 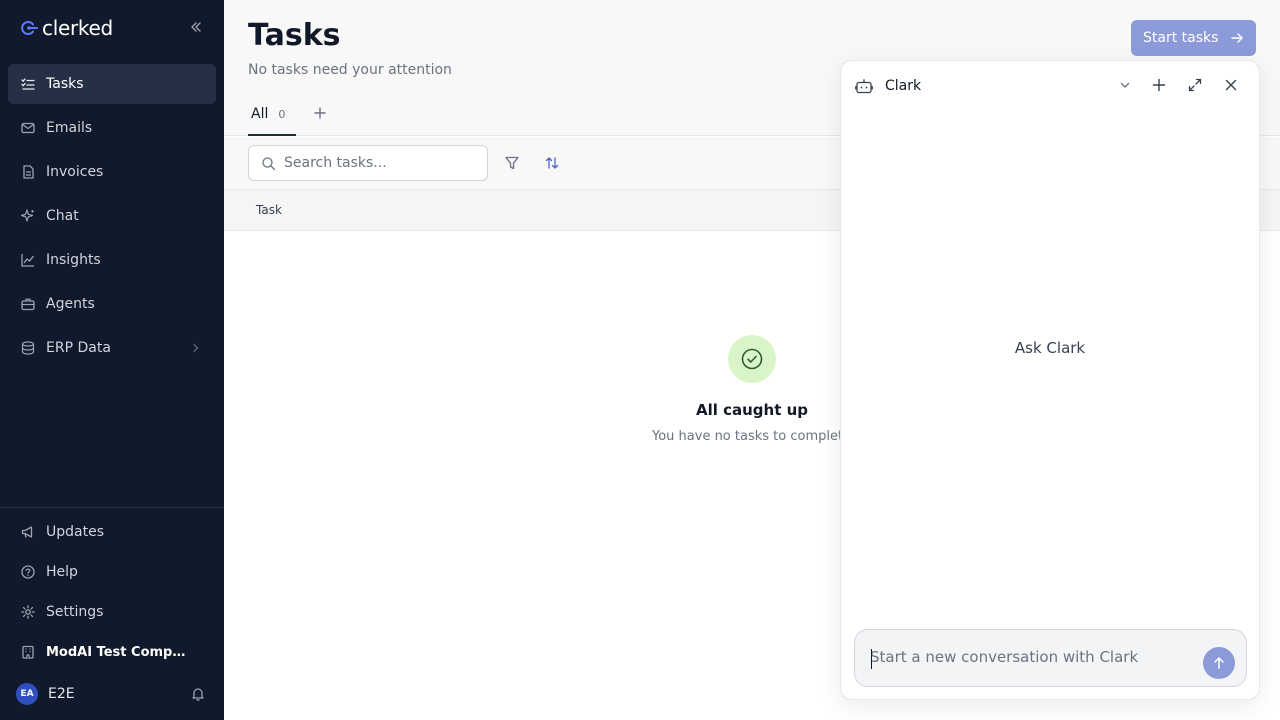 I want to click on arrow-up-icon, so click(x=1219, y=663).